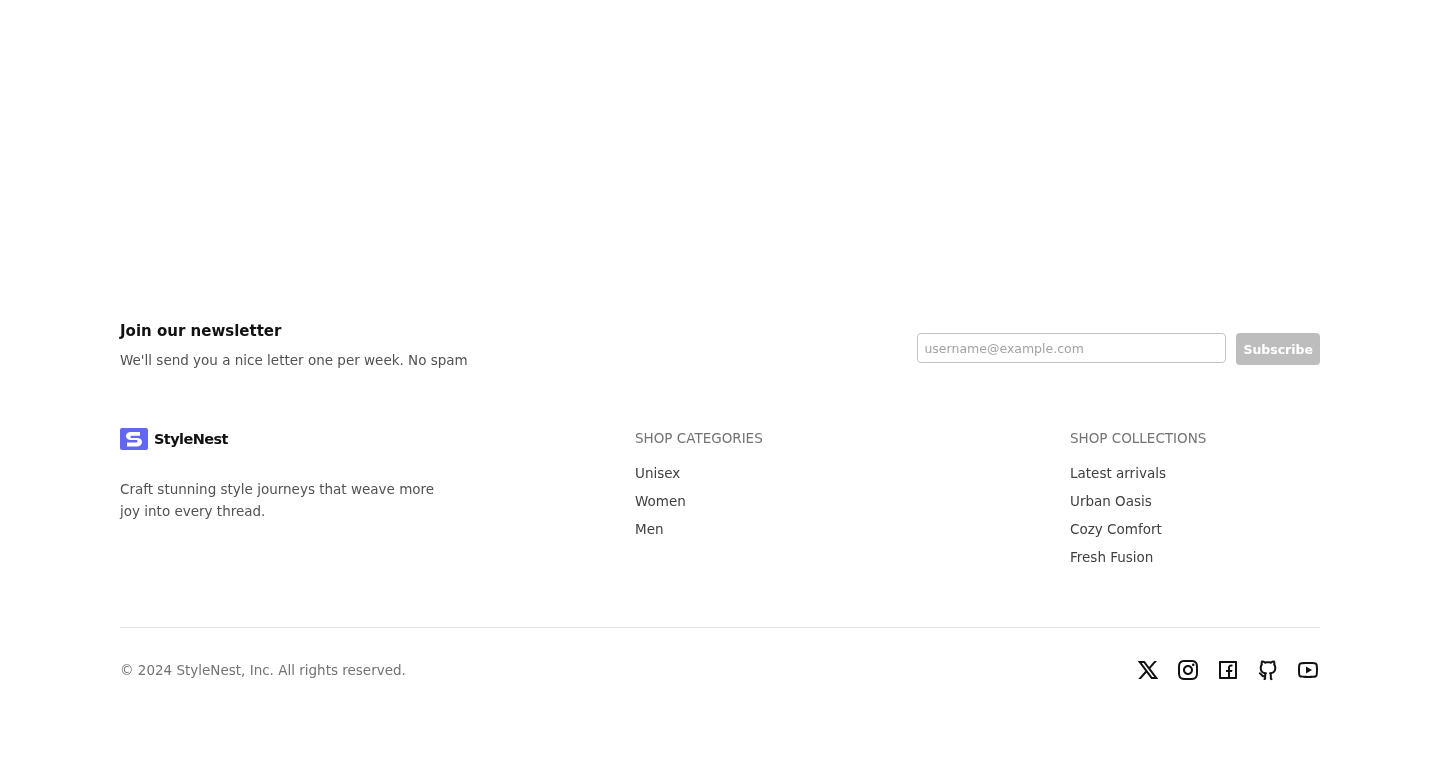  Describe the element at coordinates (1118, 473) in the screenshot. I see `footer-link: Latest arrivals` at that location.